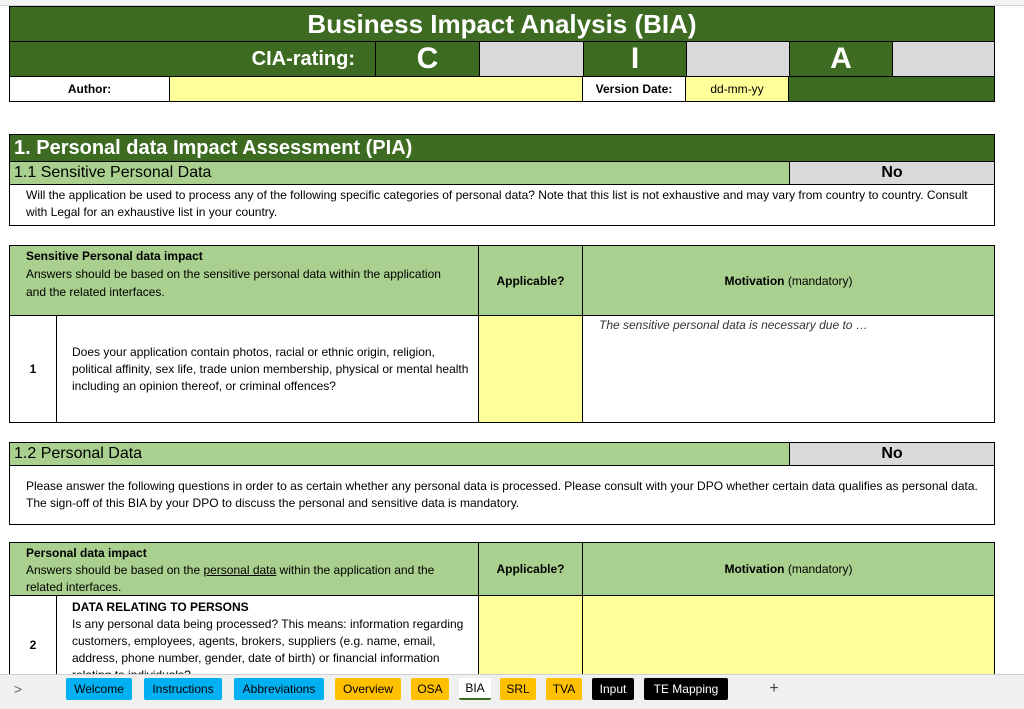 This screenshot has width=1024, height=709. I want to click on table2-motivation-label: Motivation, so click(754, 569).